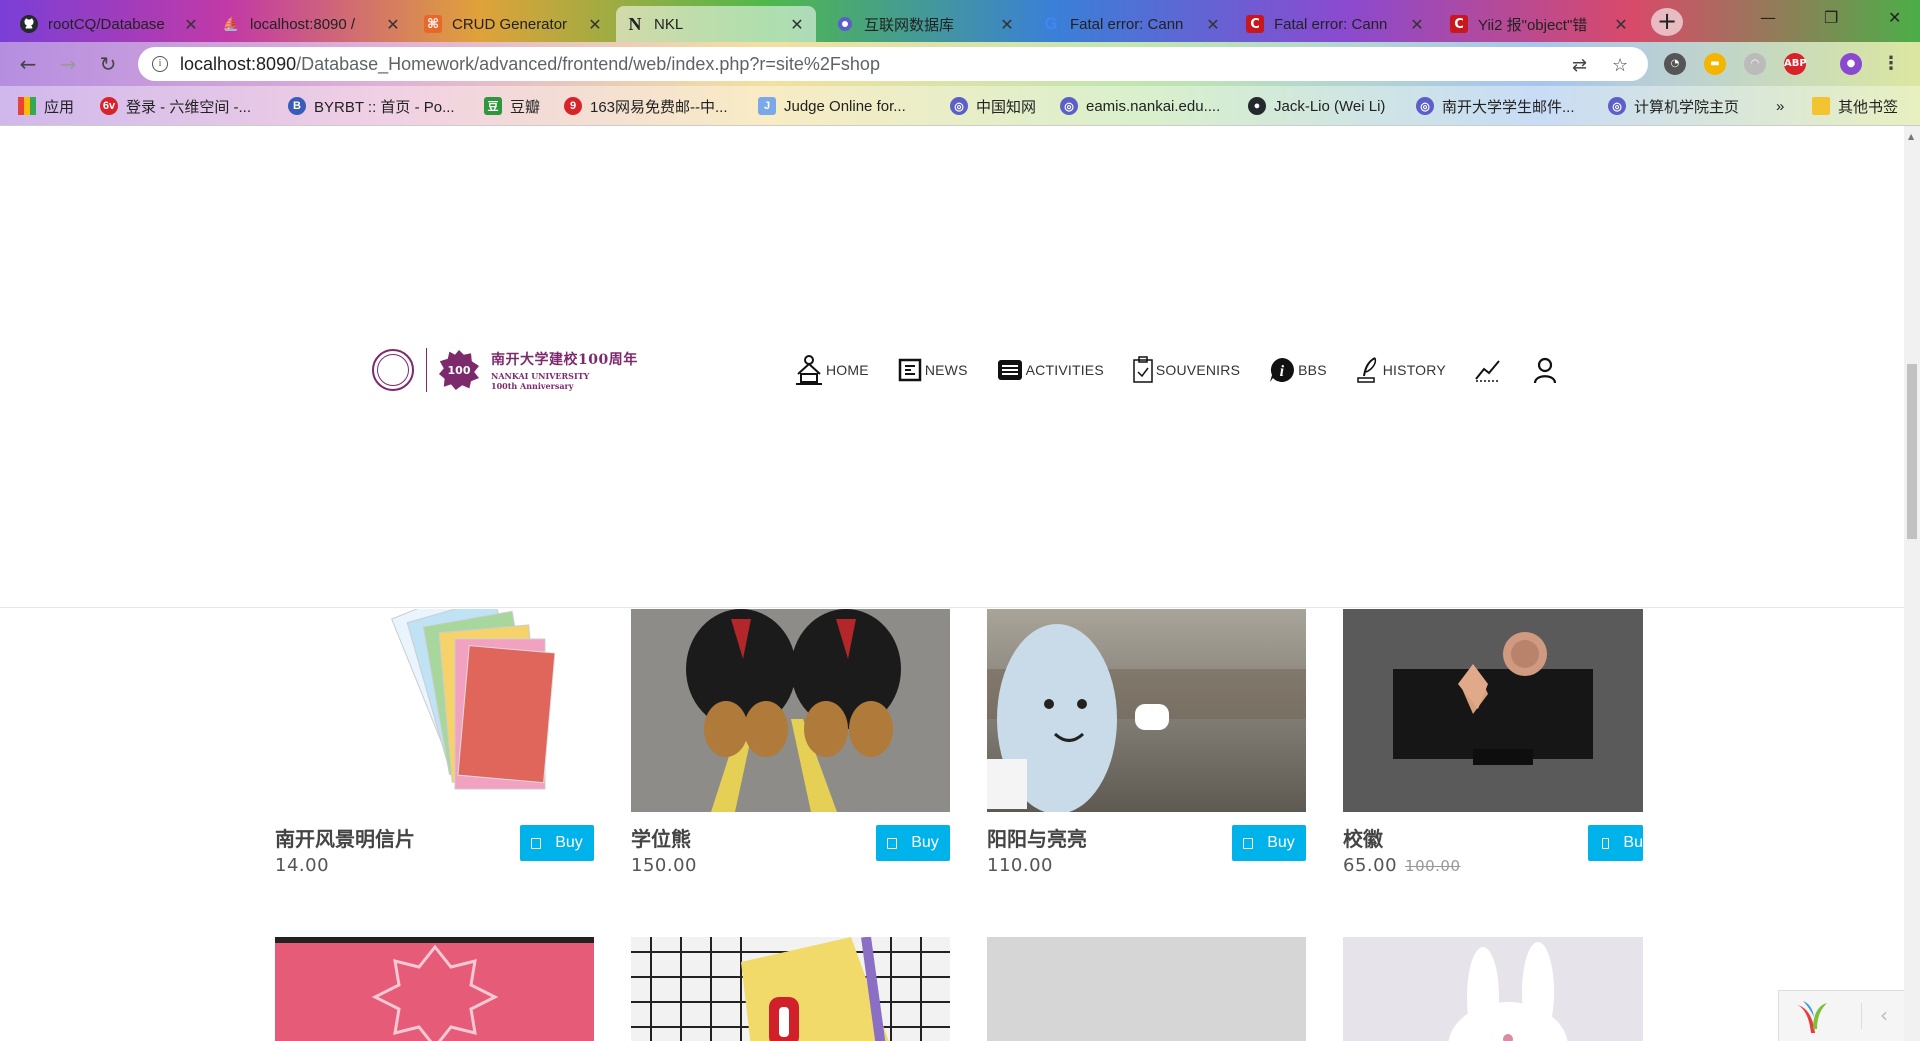  I want to click on close-window-icon: ✕, so click(1894, 17).